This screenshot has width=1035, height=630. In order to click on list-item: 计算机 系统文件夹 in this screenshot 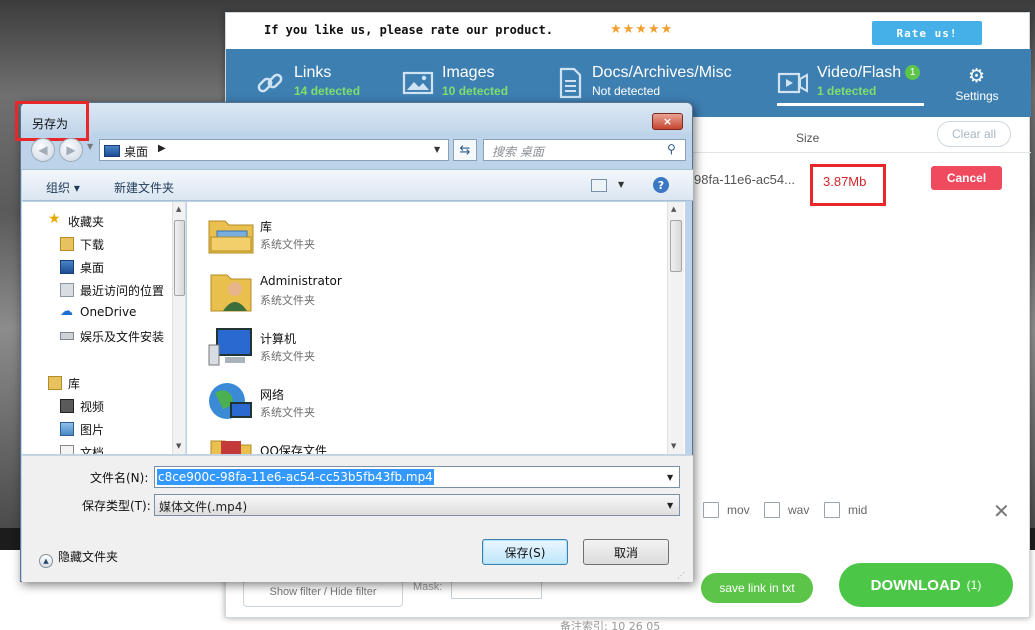, I will do `click(427, 347)`.